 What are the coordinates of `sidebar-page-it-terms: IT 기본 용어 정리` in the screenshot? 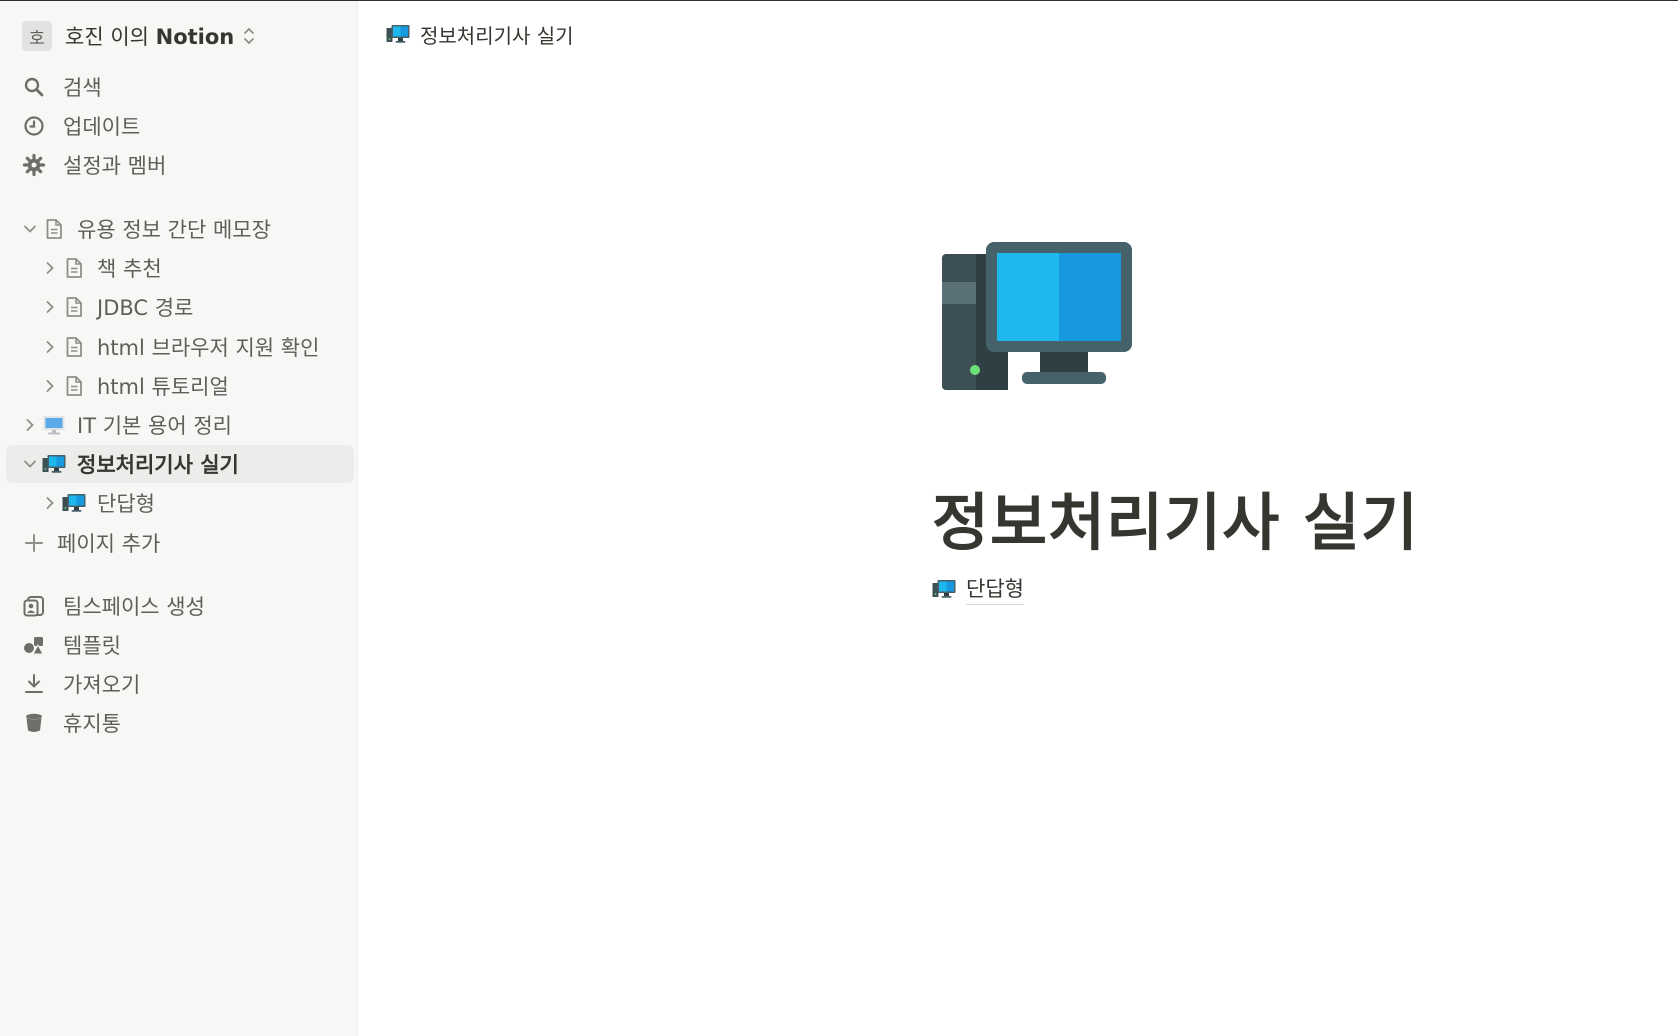 It's located at (180, 425).